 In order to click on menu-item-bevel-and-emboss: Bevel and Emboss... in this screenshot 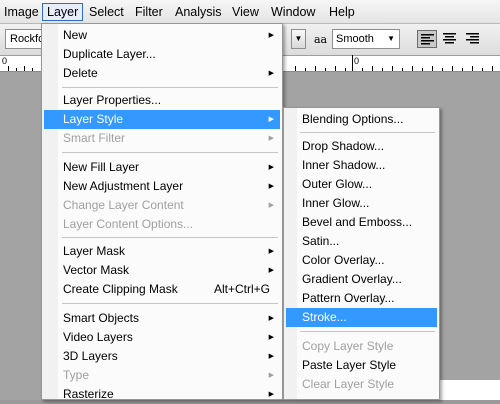, I will do `click(361, 222)`.